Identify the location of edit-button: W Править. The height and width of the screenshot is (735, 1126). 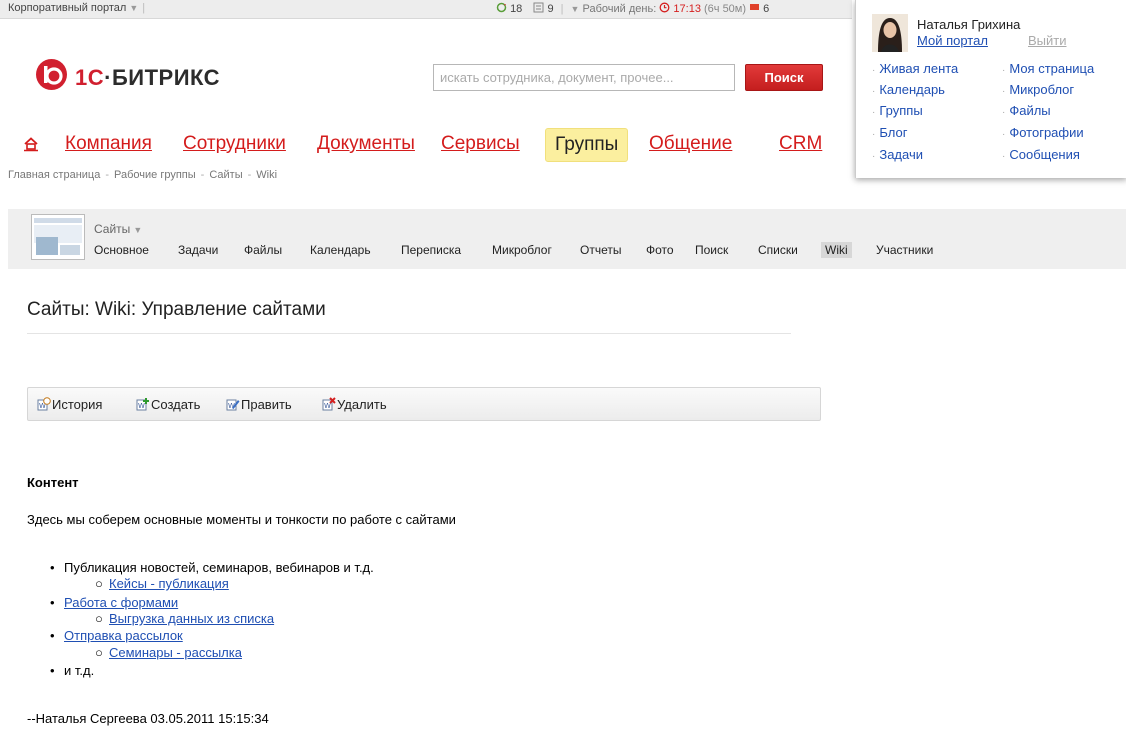
(259, 404).